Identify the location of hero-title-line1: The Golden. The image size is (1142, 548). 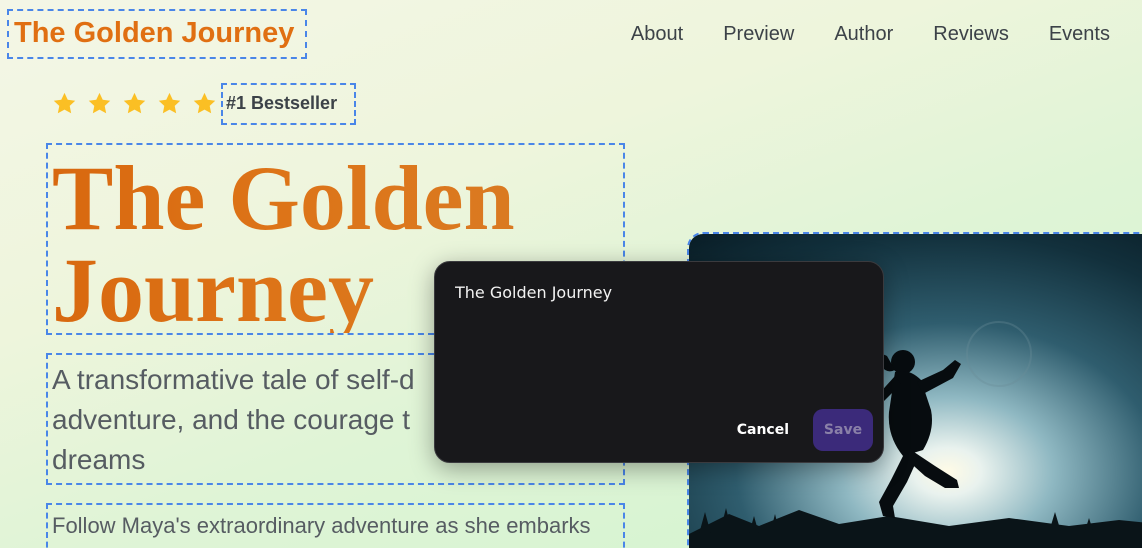
(283, 198).